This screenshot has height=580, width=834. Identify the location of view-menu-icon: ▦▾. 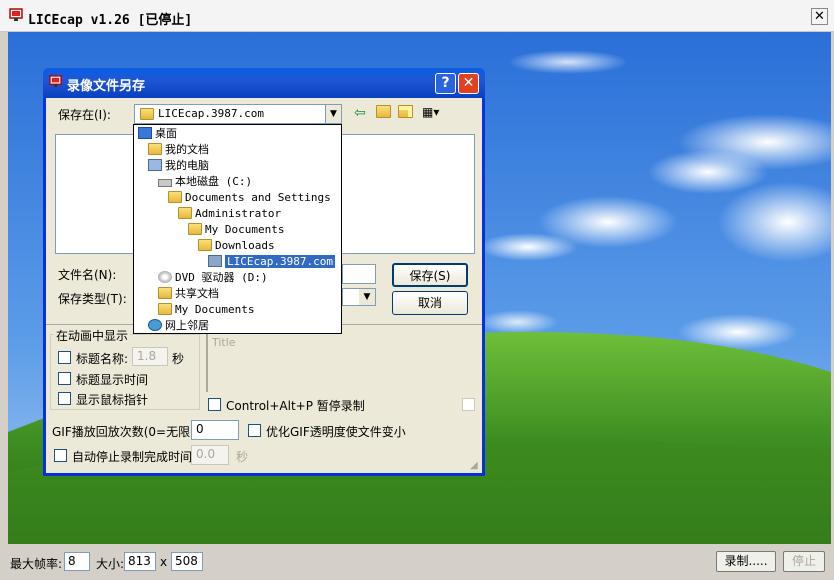
(430, 112).